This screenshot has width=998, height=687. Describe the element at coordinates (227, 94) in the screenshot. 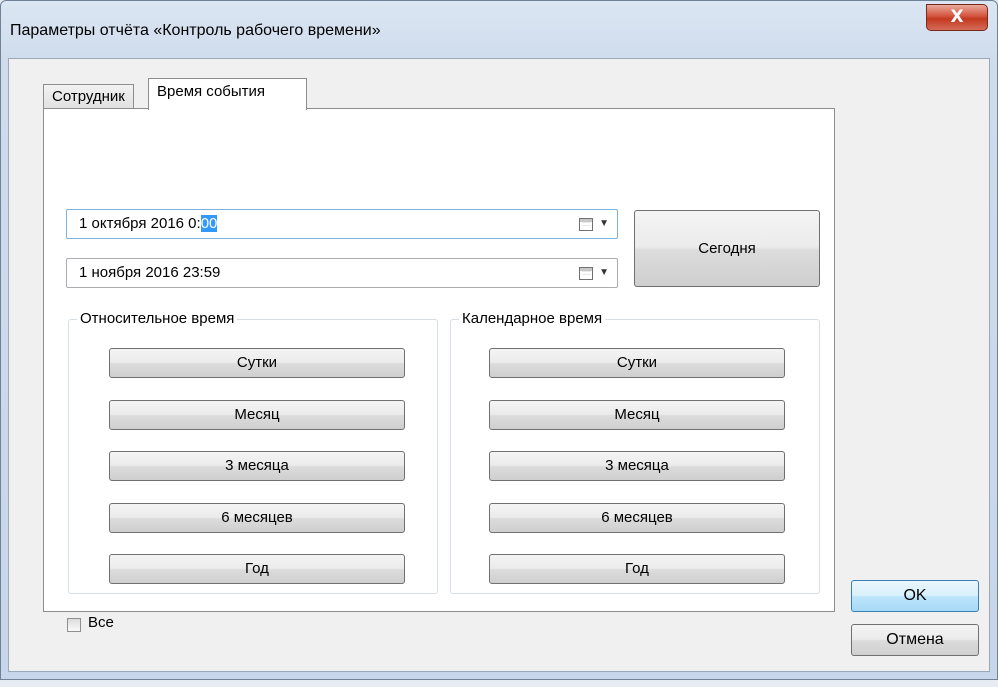

I see `tab-event-time: Время события` at that location.